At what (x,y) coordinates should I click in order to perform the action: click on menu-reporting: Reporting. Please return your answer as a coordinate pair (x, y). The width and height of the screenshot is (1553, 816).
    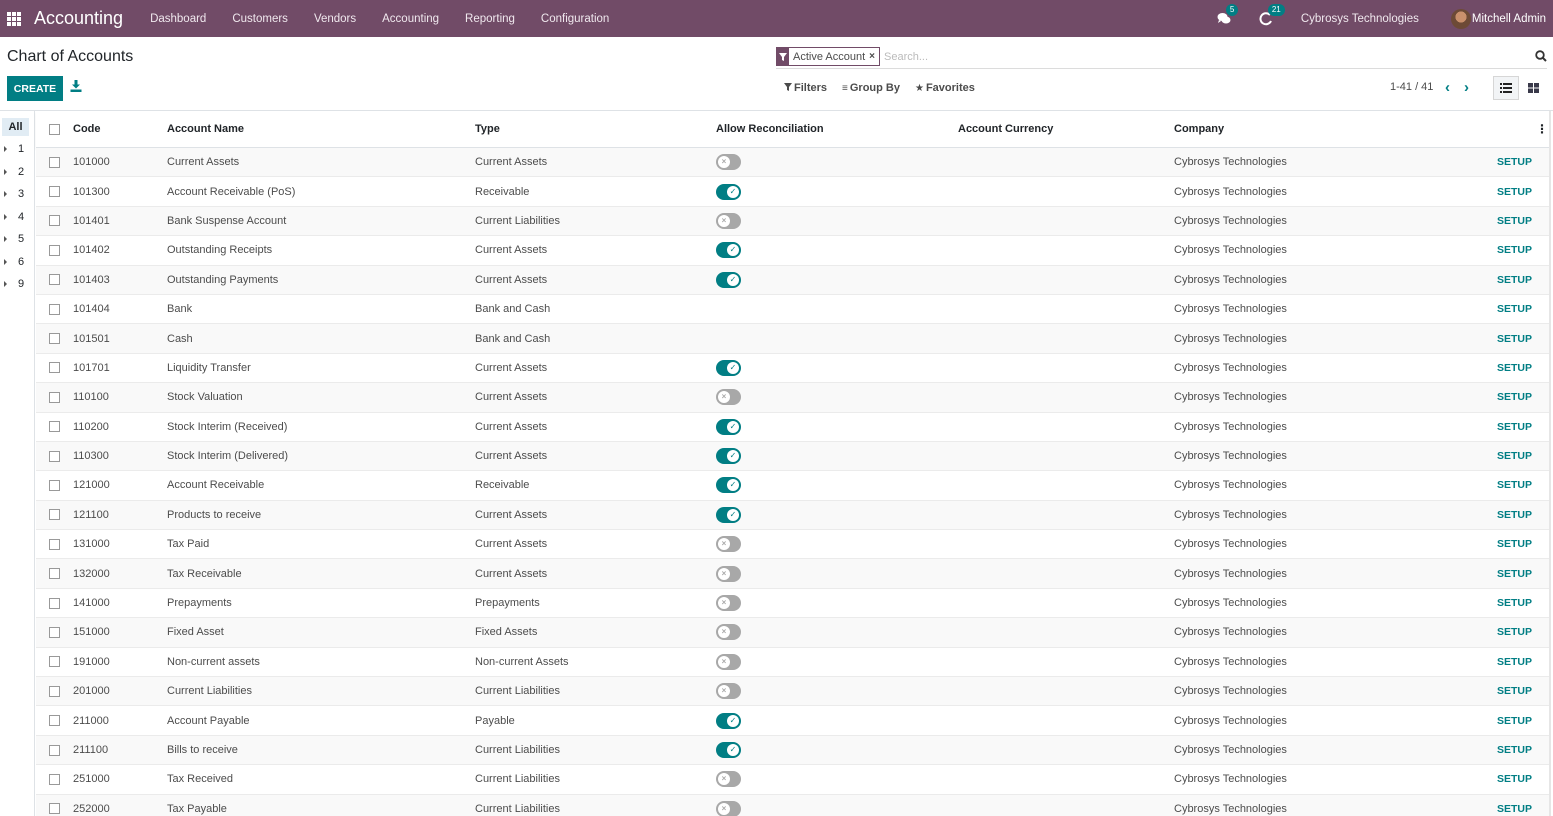
    Looking at the image, I should click on (490, 19).